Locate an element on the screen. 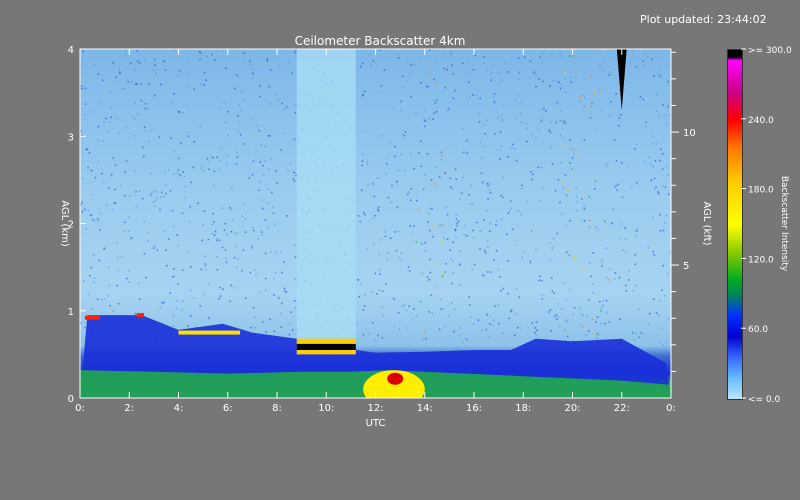 Image resolution: width=800 pixels, height=500 pixels. x-tick-label: 10: is located at coordinates (326, 408).